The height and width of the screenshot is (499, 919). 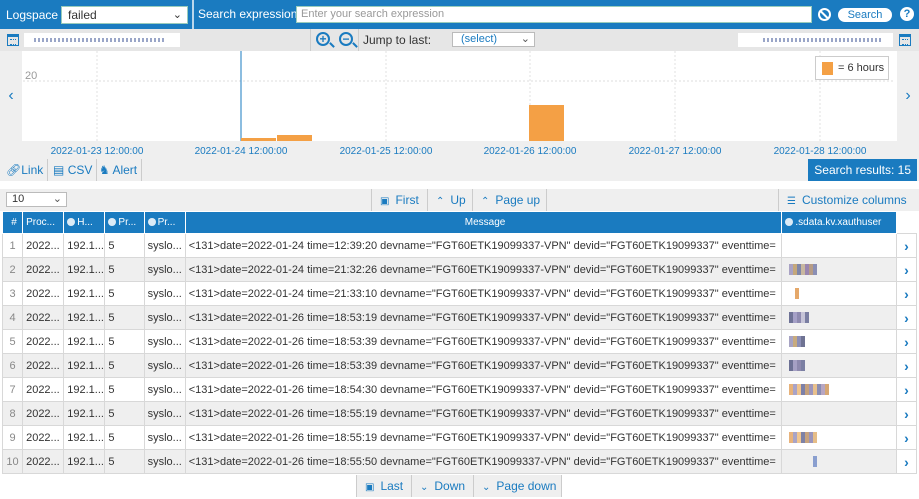 I want to click on legend-swatch, so click(x=827, y=68).